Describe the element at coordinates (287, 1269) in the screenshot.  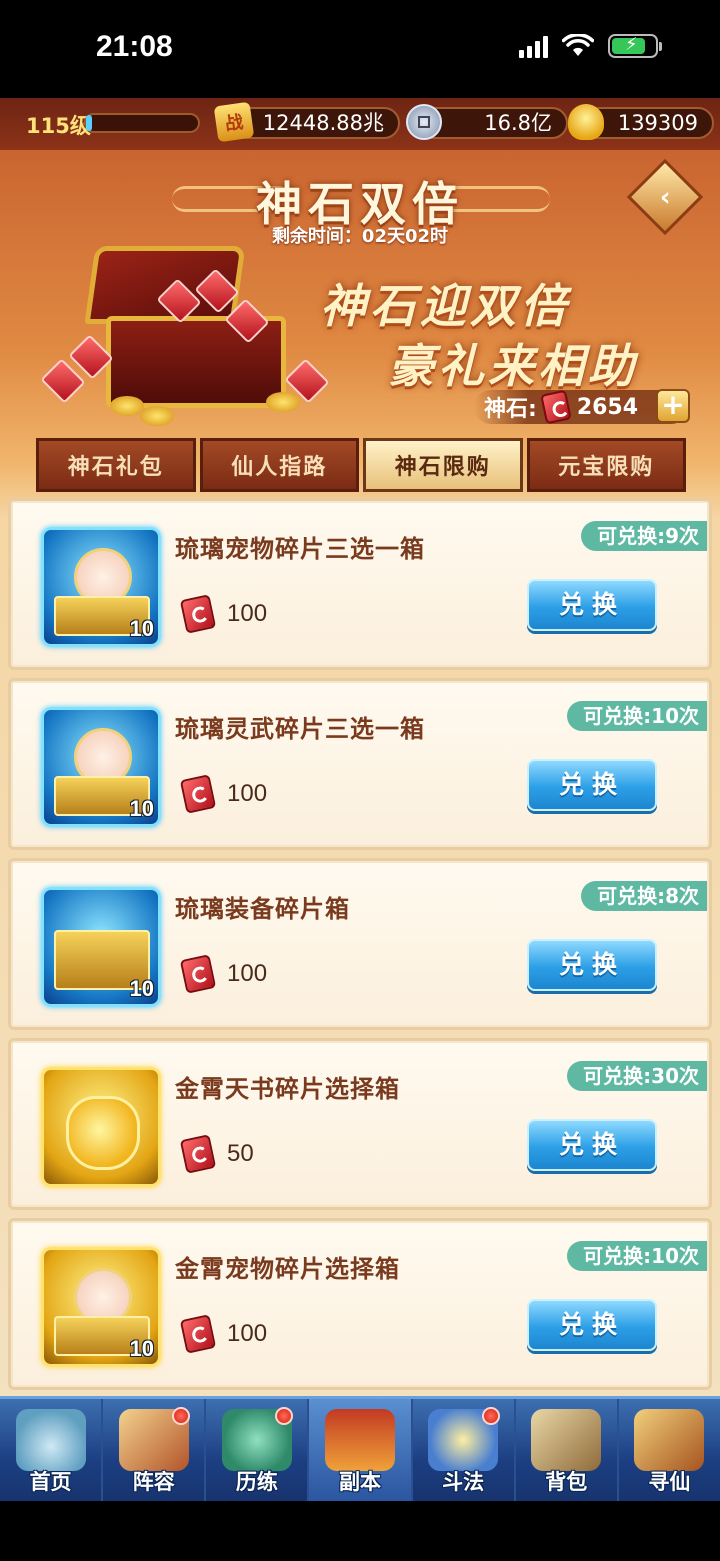
I see `item-name: 金霄宠物碎片选择箱` at that location.